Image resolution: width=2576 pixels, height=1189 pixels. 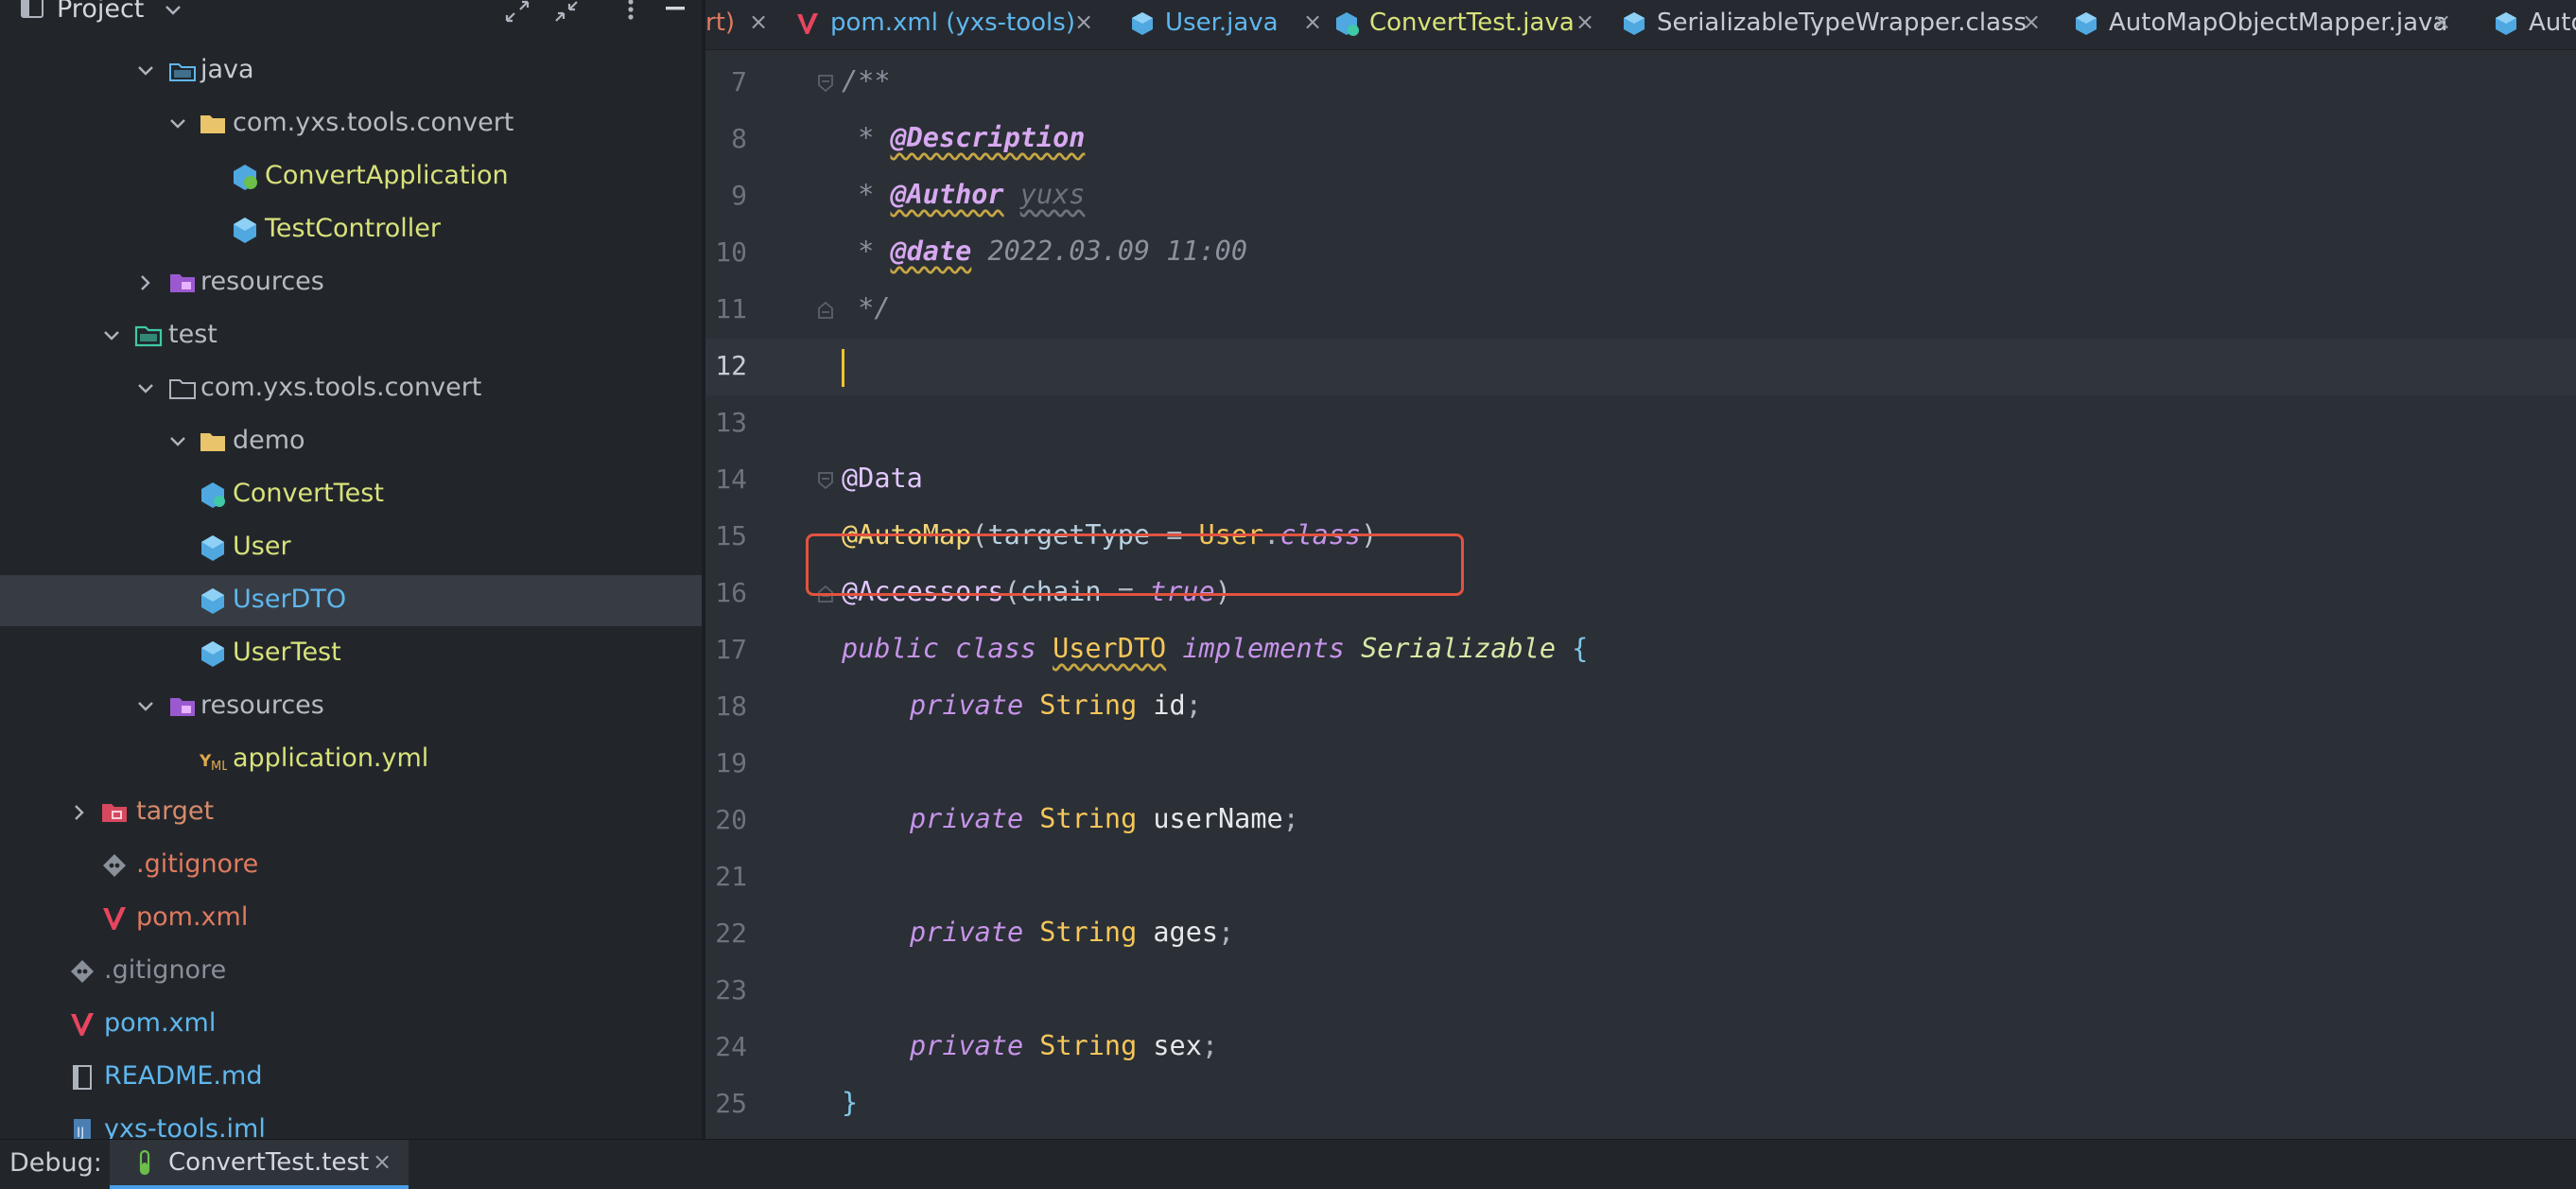 I want to click on code-text: private String ages;, so click(x=1072, y=932).